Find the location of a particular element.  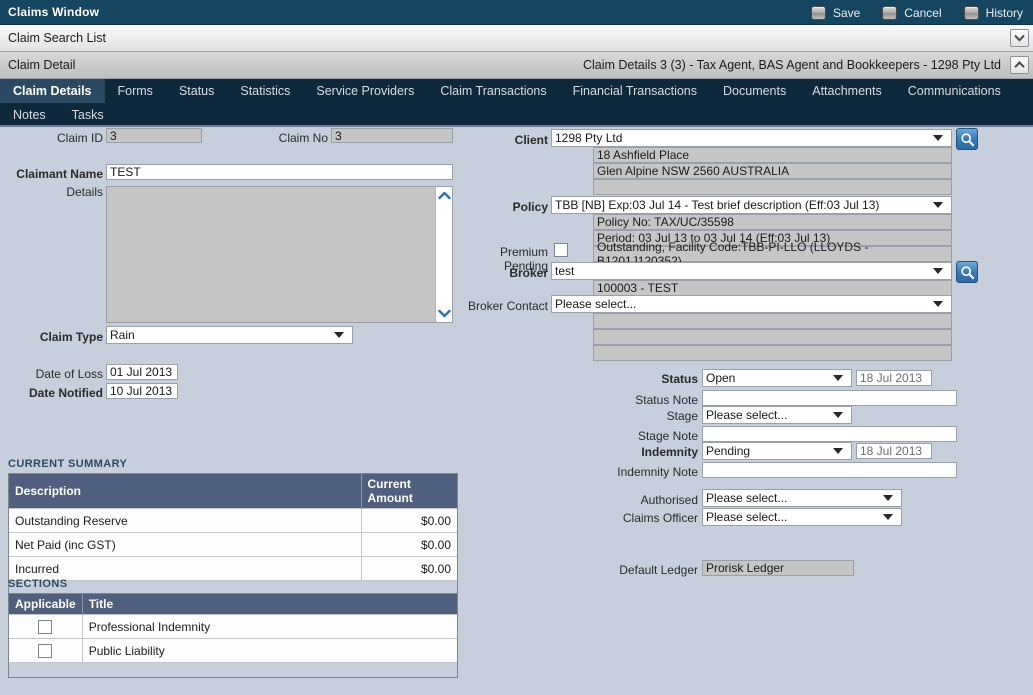

table-row: Professional Indemnity is located at coordinates (233, 626).